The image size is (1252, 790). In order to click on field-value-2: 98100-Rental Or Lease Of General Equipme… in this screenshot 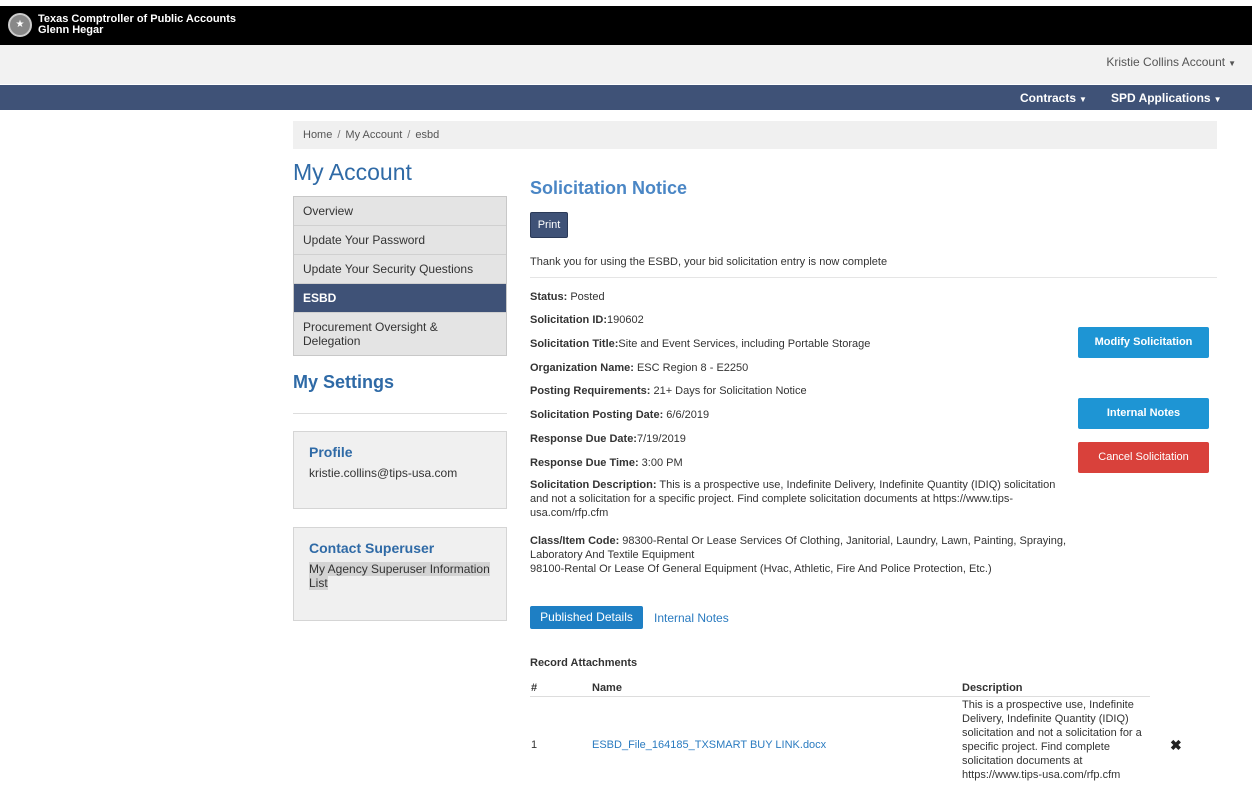, I will do `click(761, 569)`.